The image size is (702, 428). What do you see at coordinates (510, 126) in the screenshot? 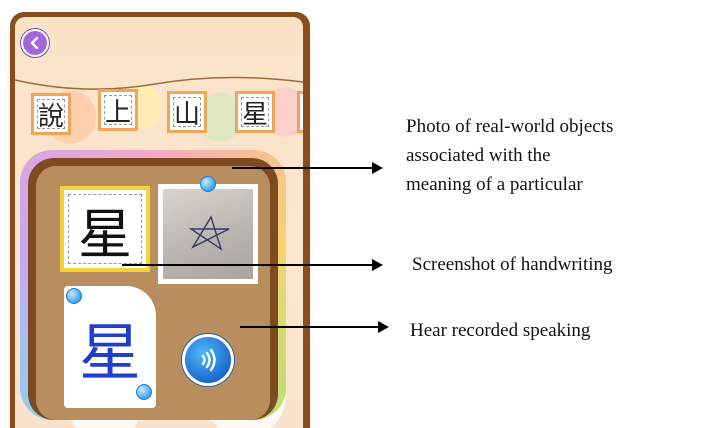
I see `annotation-photo-line: Photo of real-world objects` at bounding box center [510, 126].